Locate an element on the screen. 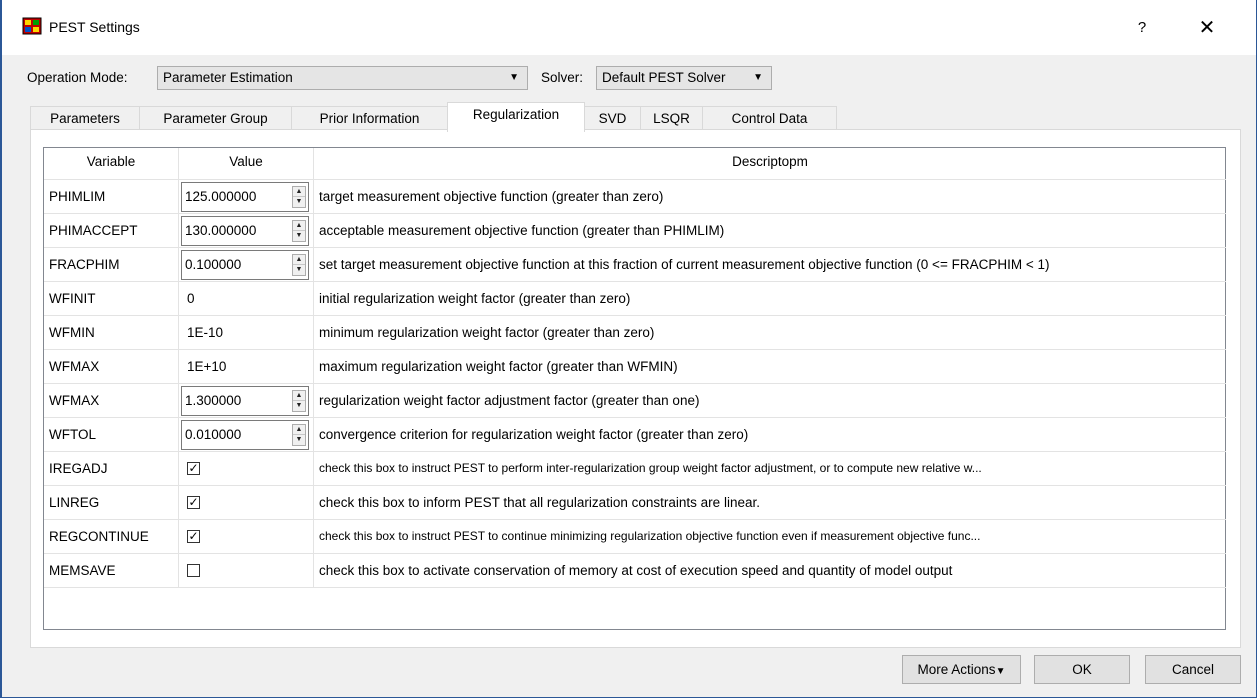 The height and width of the screenshot is (698, 1257). variable-cell: PHIMLIM is located at coordinates (111, 197).